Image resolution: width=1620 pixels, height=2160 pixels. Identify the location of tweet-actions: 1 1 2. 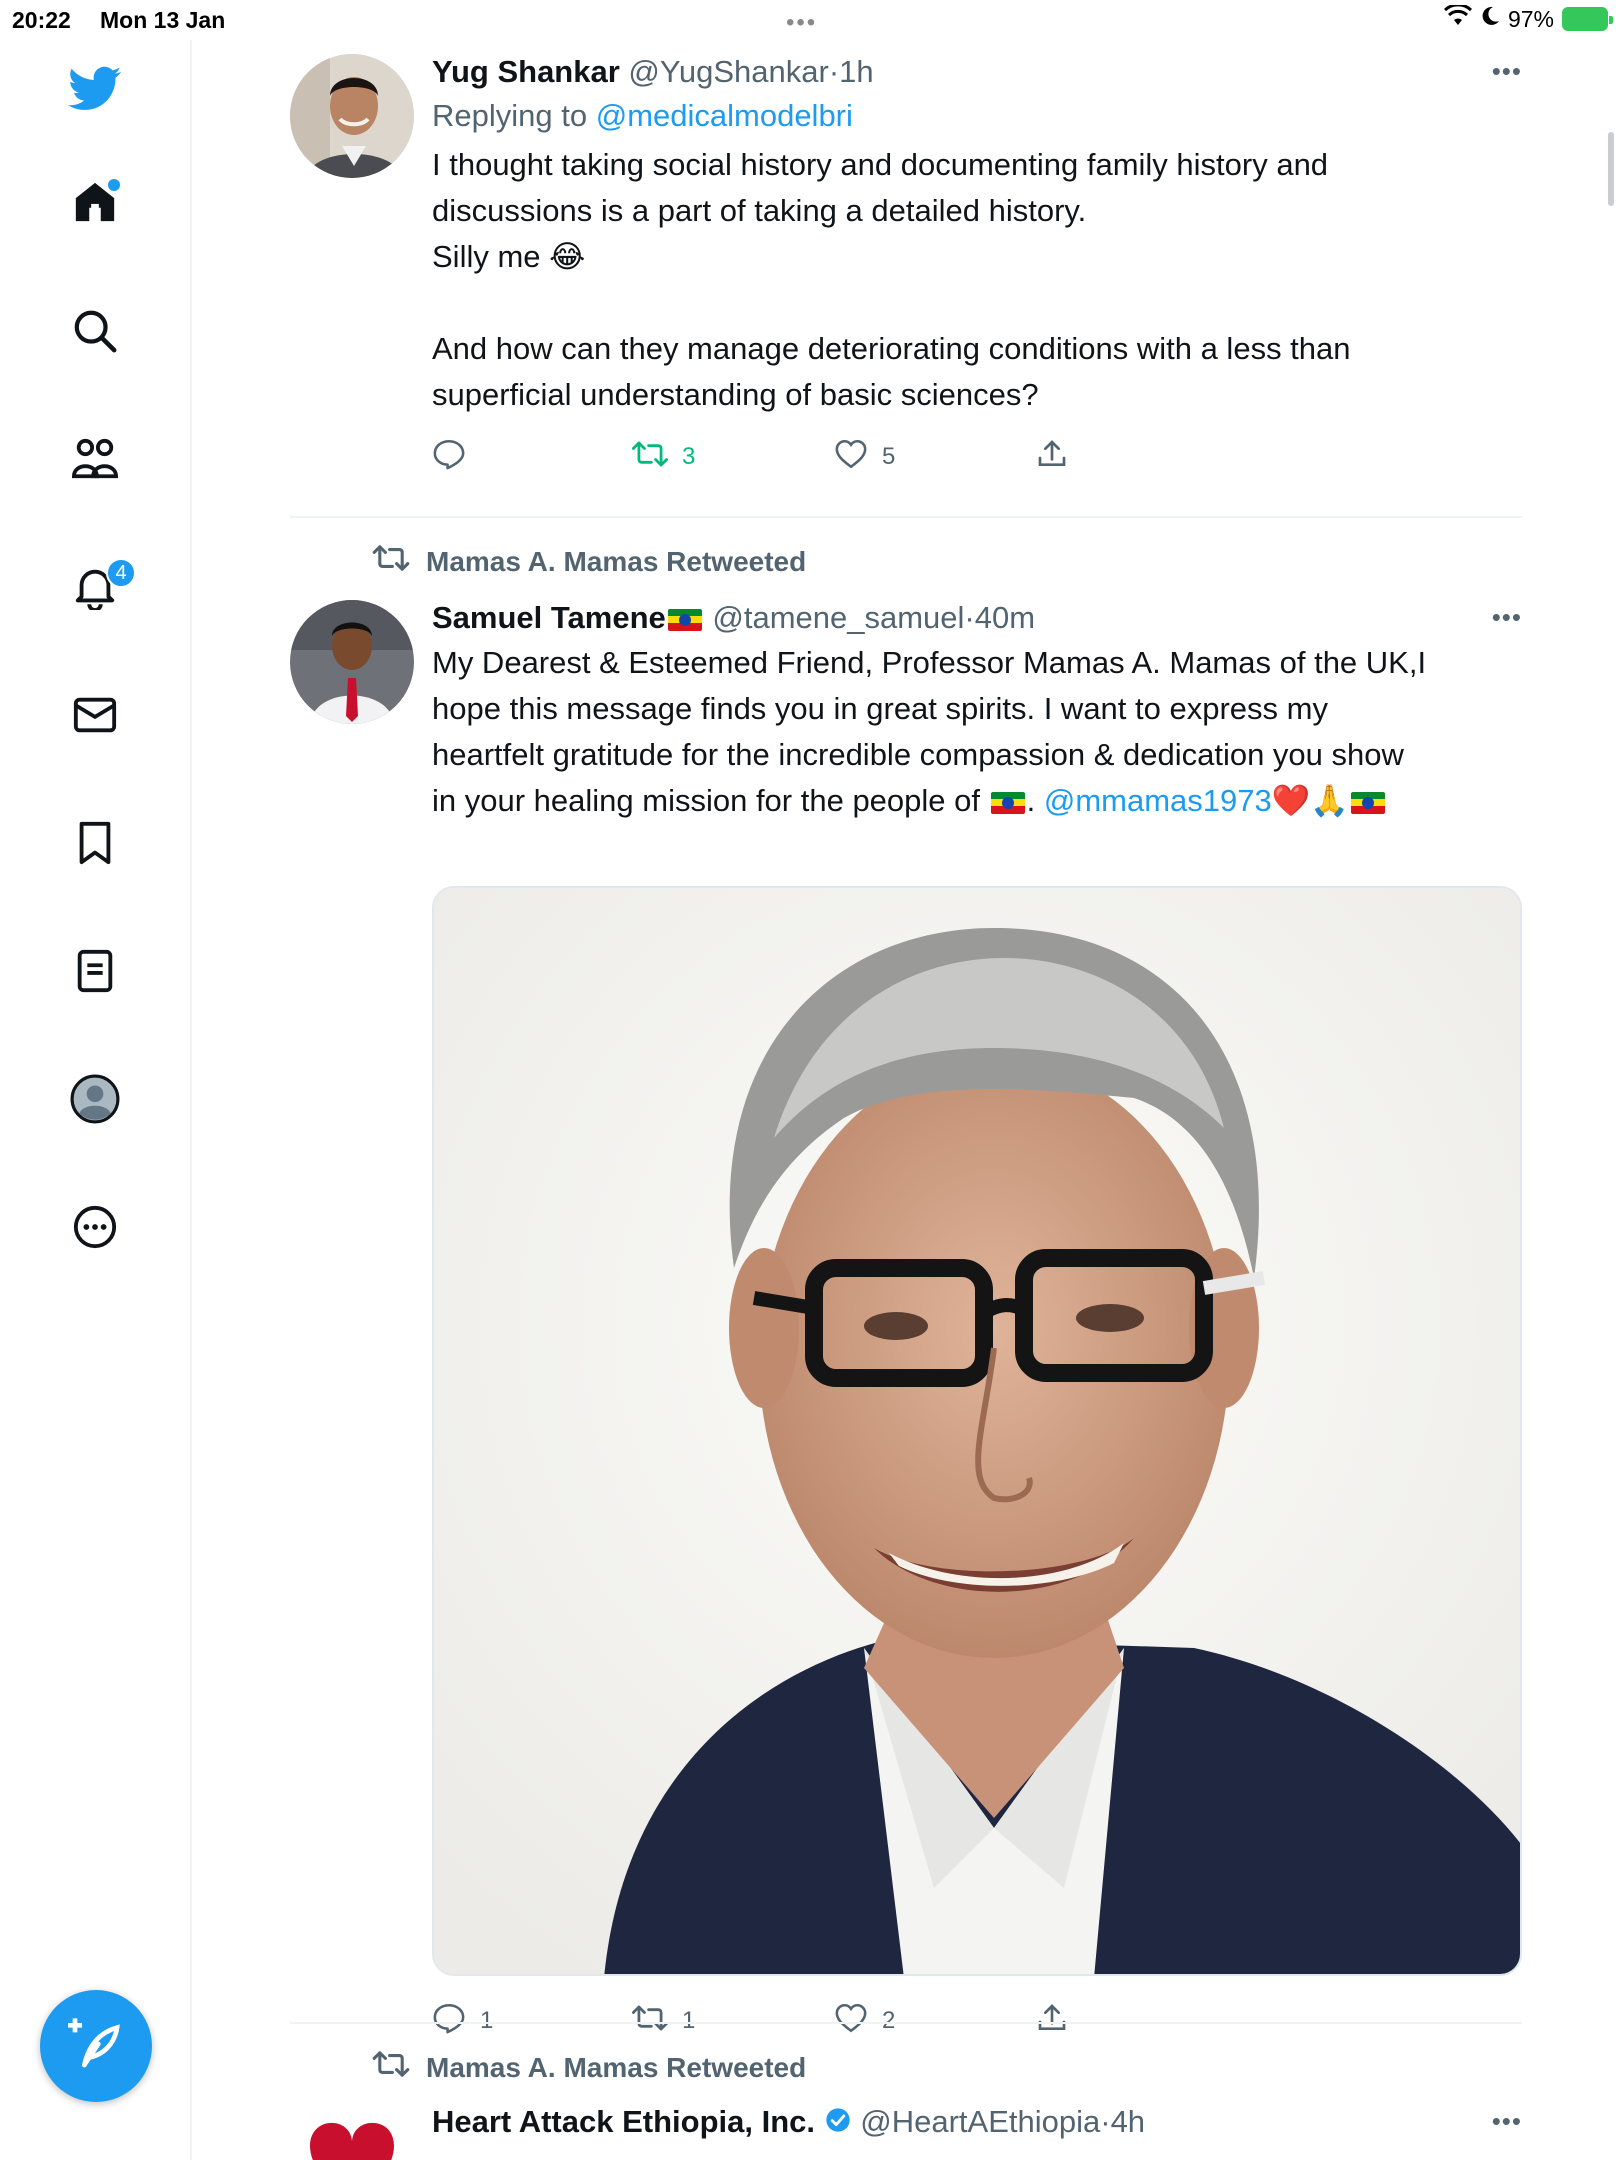
(977, 2021).